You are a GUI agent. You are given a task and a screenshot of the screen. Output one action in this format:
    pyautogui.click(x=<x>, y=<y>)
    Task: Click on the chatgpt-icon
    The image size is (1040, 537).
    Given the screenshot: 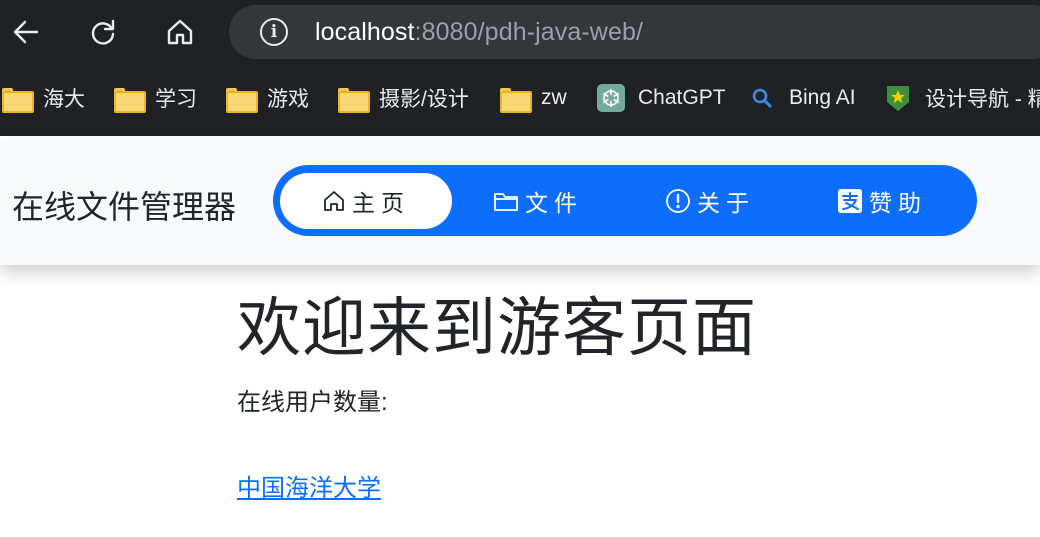 What is the action you would take?
    pyautogui.click(x=611, y=98)
    